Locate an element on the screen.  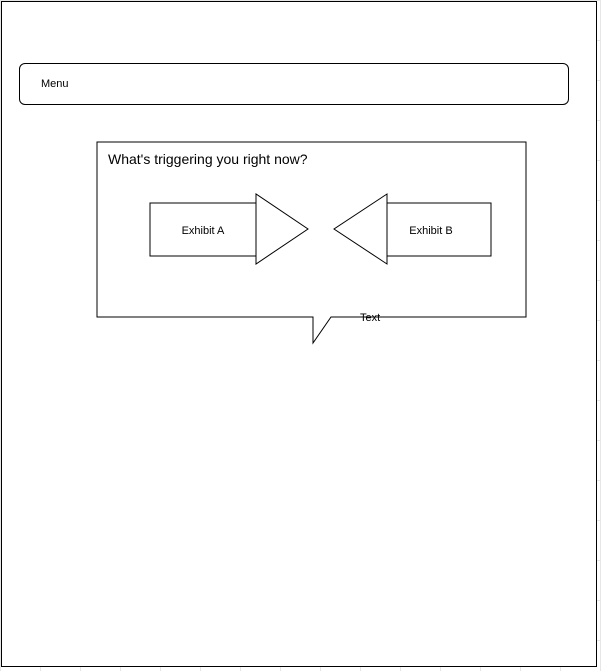
exhibit-a-label: Exhibit A is located at coordinates (203, 231).